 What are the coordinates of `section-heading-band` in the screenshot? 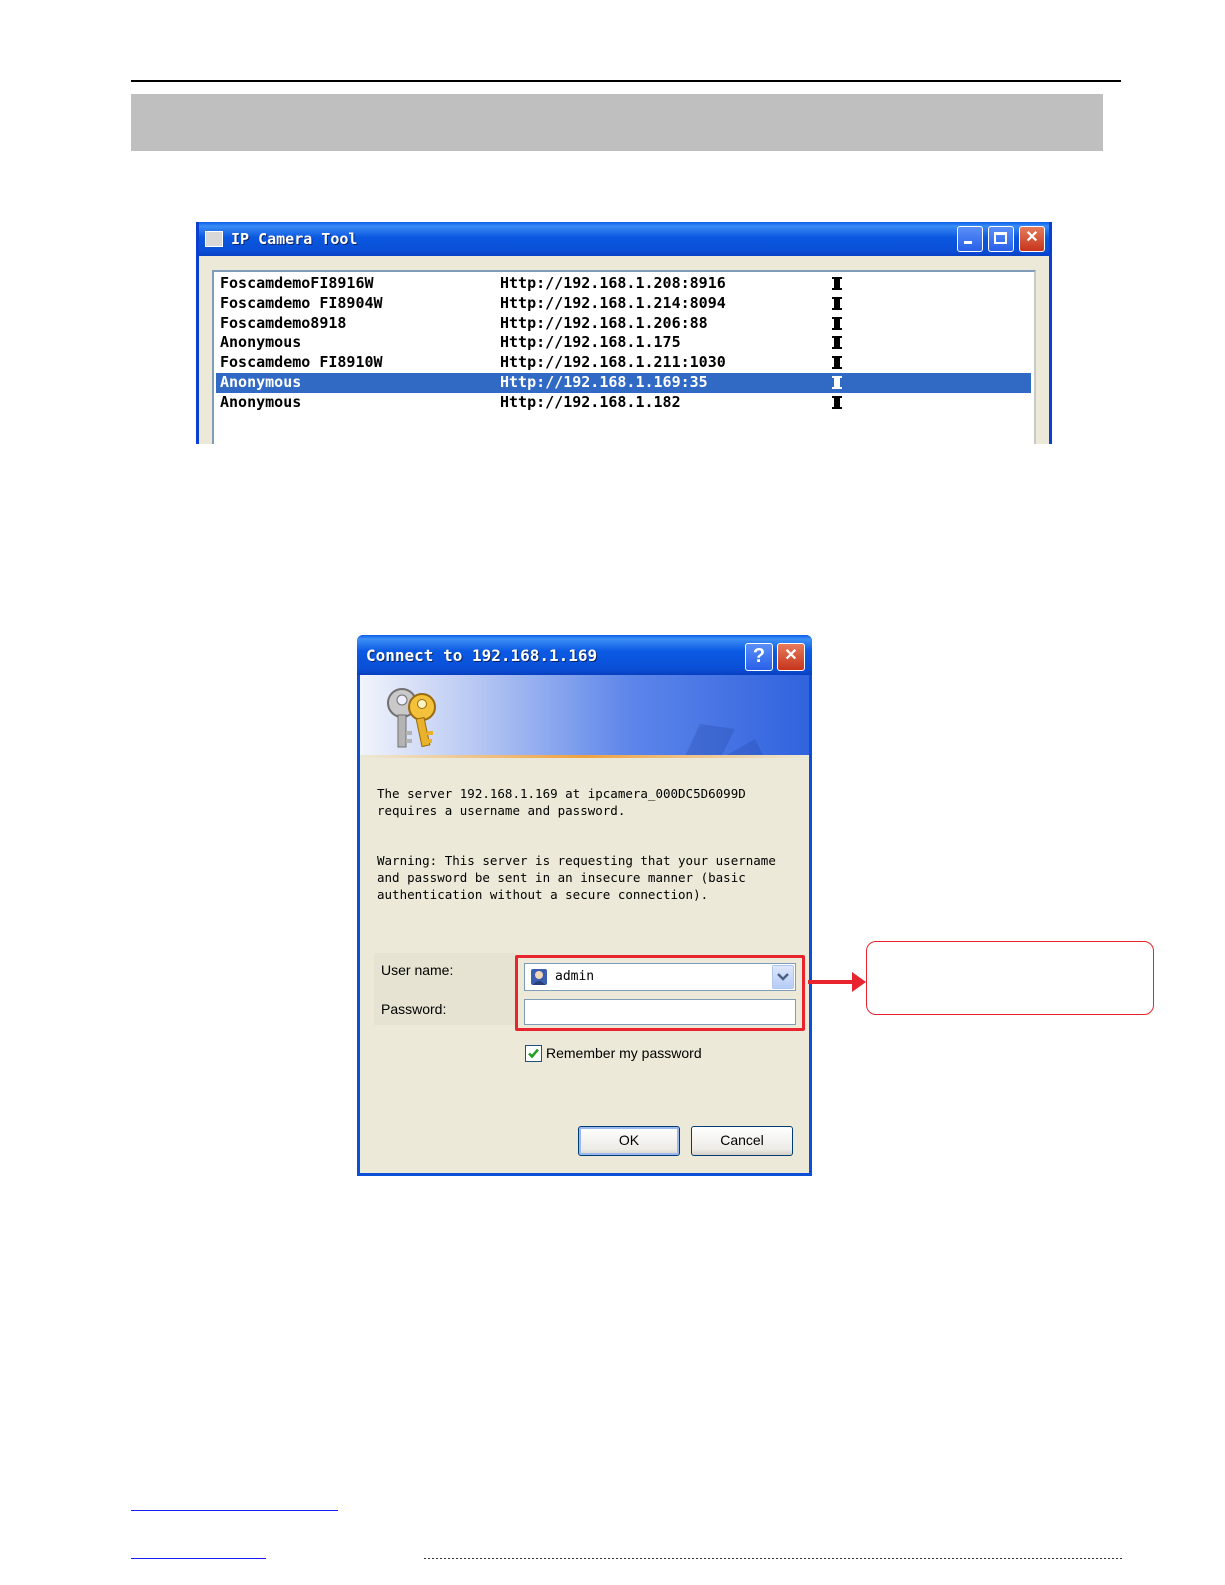 It's located at (617, 122).